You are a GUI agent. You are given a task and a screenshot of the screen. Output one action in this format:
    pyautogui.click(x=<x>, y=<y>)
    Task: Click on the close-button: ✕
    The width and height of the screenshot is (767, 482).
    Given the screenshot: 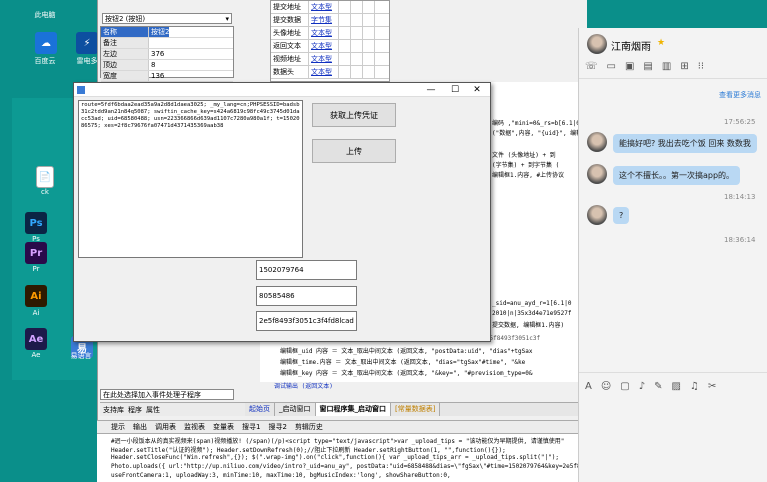 What is the action you would take?
    pyautogui.click(x=477, y=90)
    